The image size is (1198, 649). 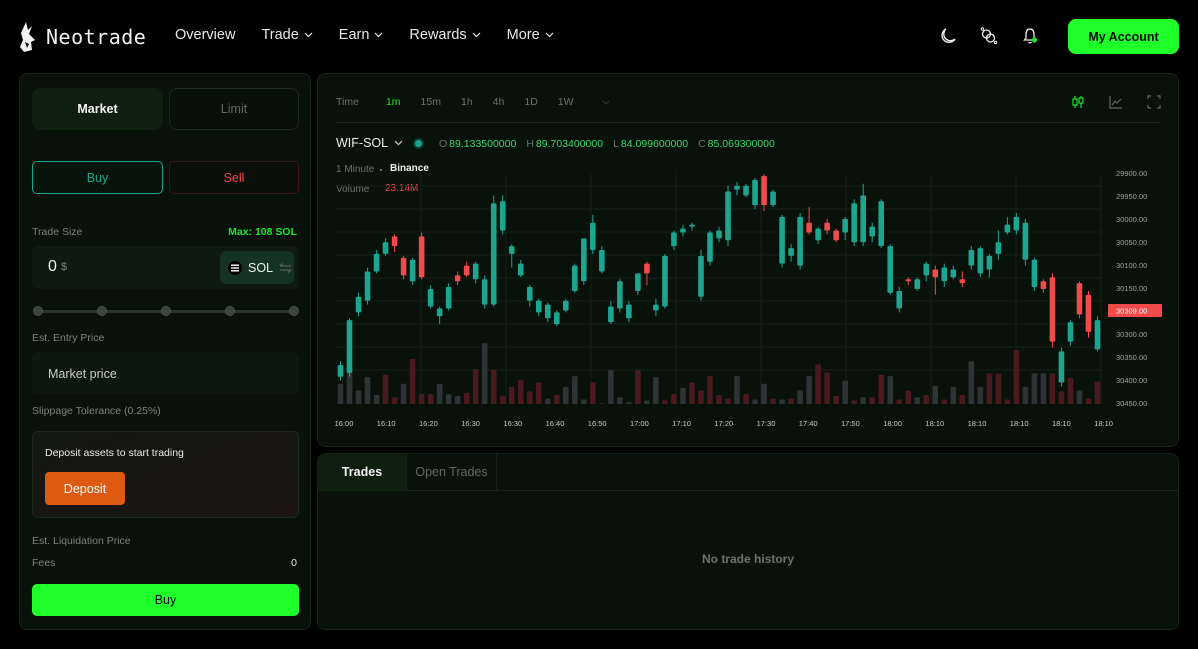 I want to click on side-sell-button: Sell, so click(x=234, y=177).